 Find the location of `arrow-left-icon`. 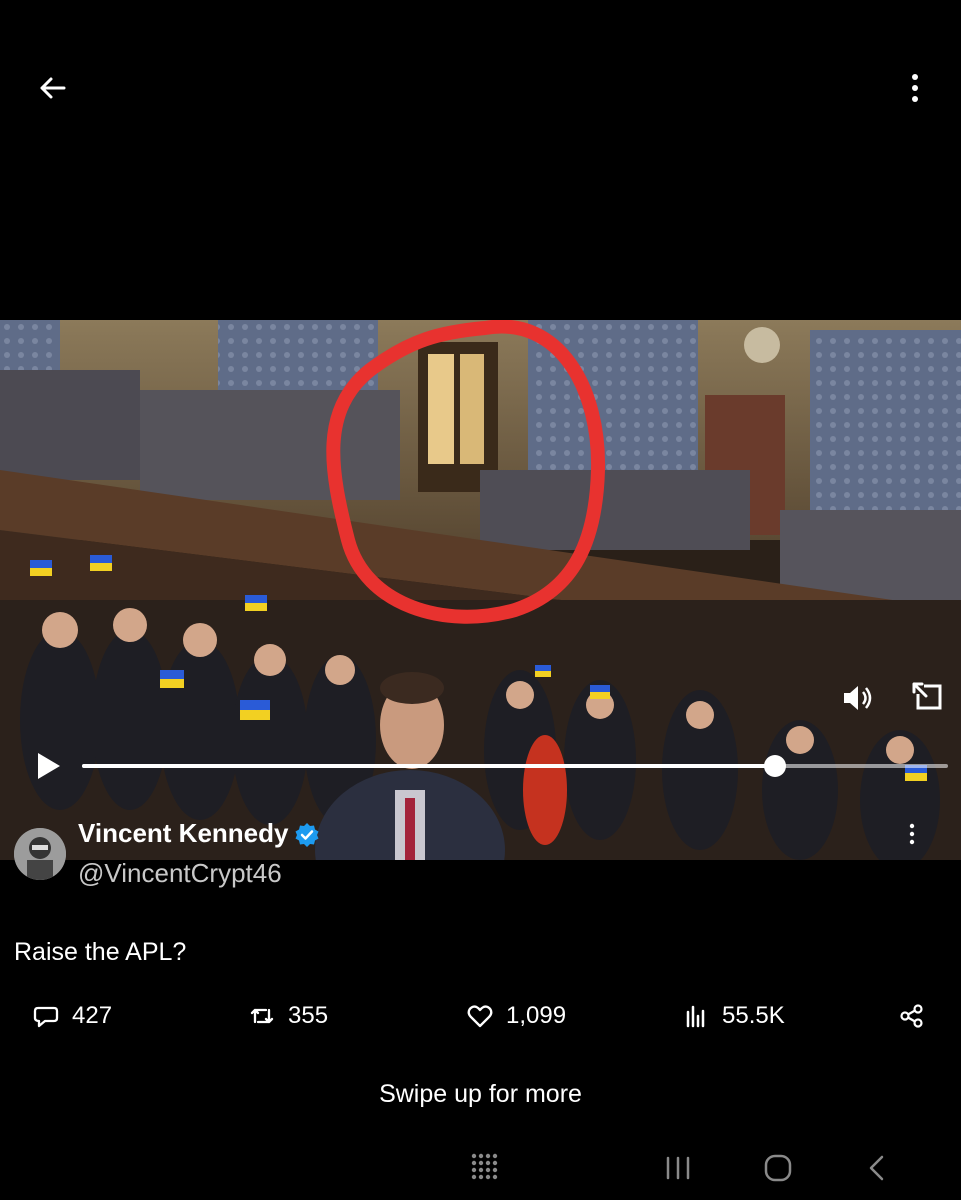

arrow-left-icon is located at coordinates (53, 88).